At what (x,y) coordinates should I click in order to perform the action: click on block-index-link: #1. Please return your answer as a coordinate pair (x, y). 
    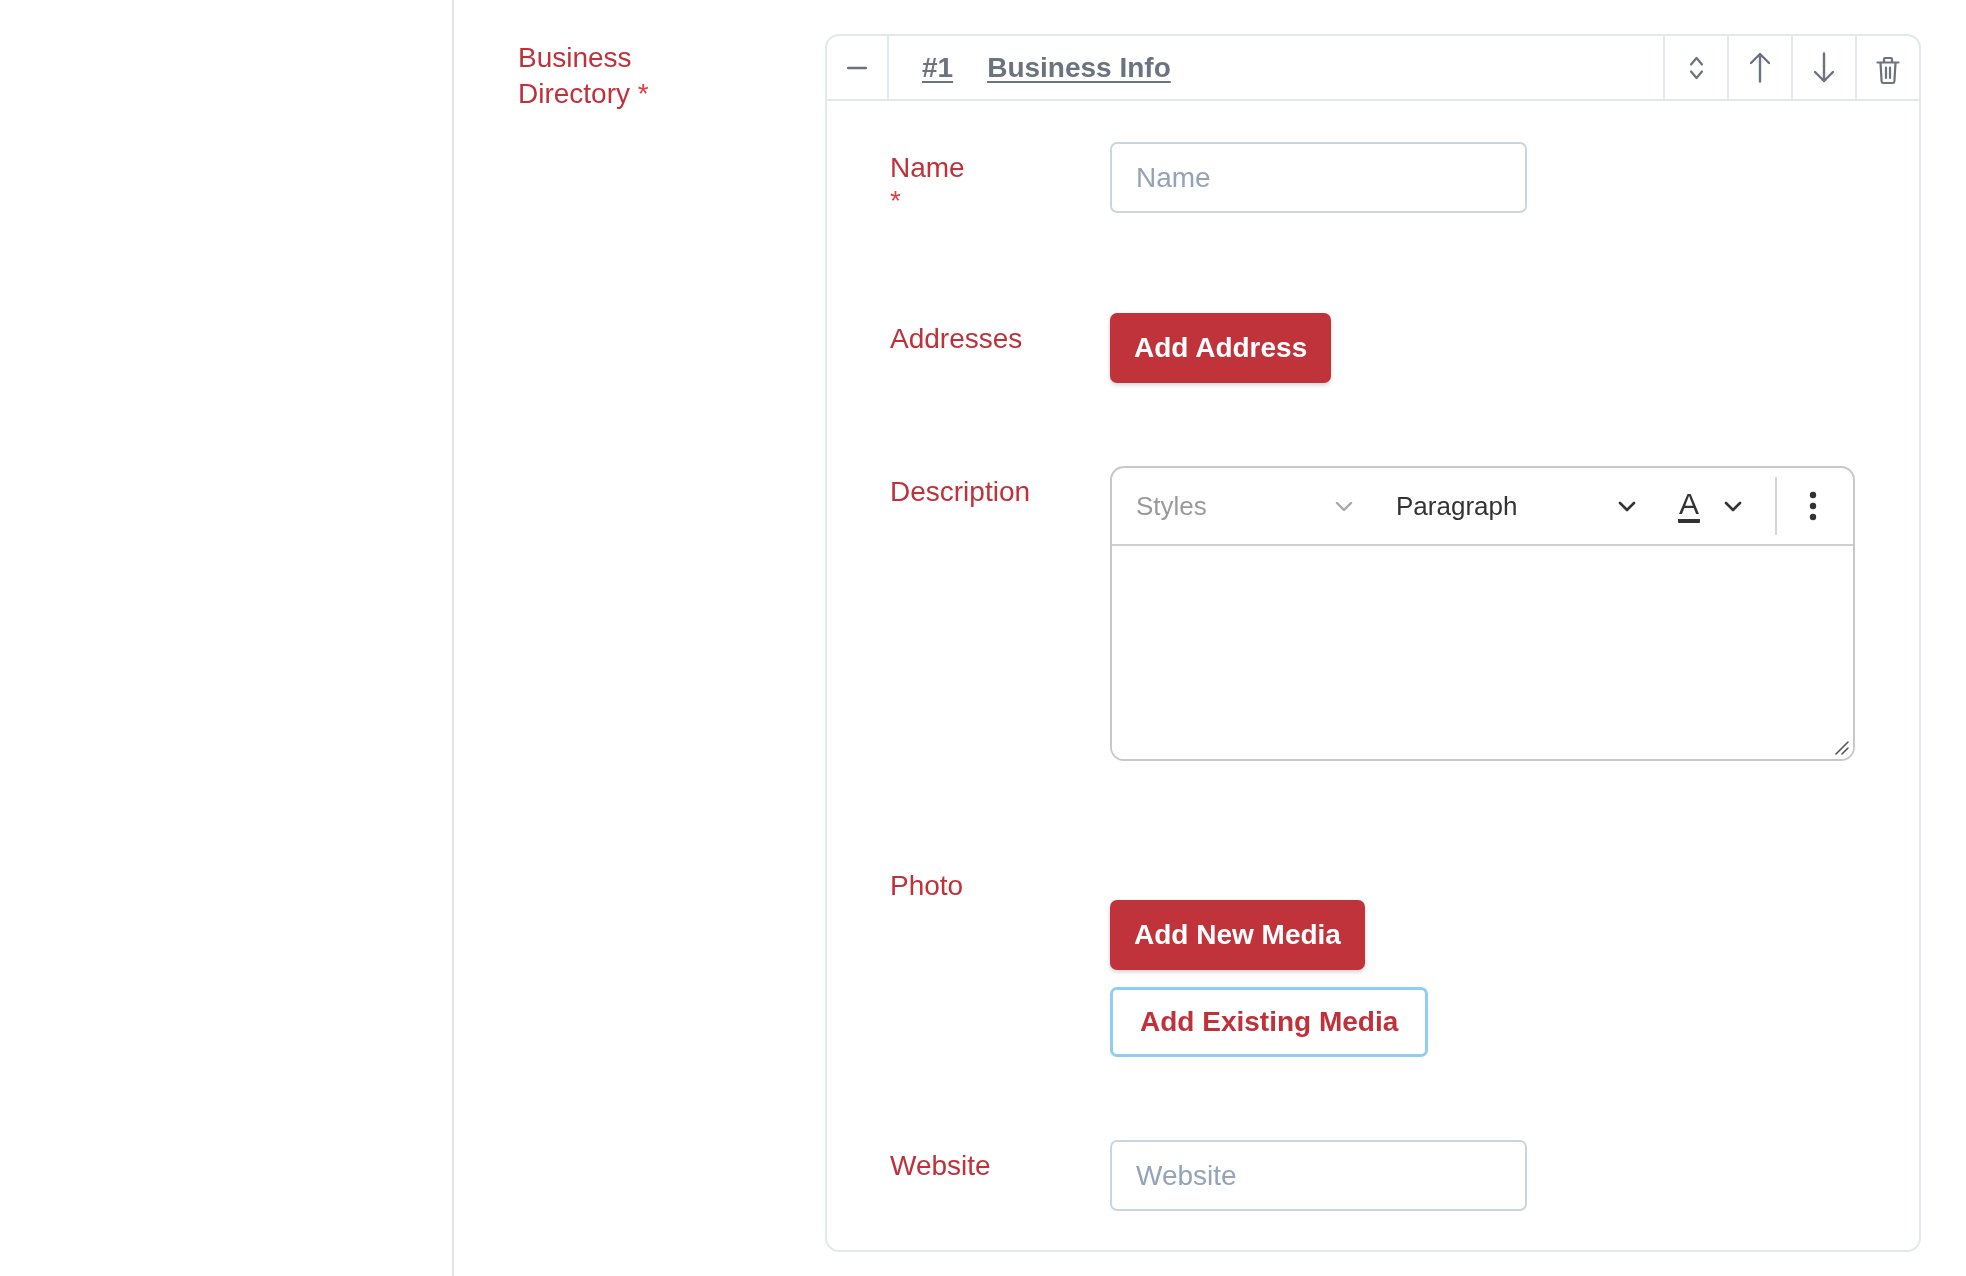
    Looking at the image, I should click on (938, 67).